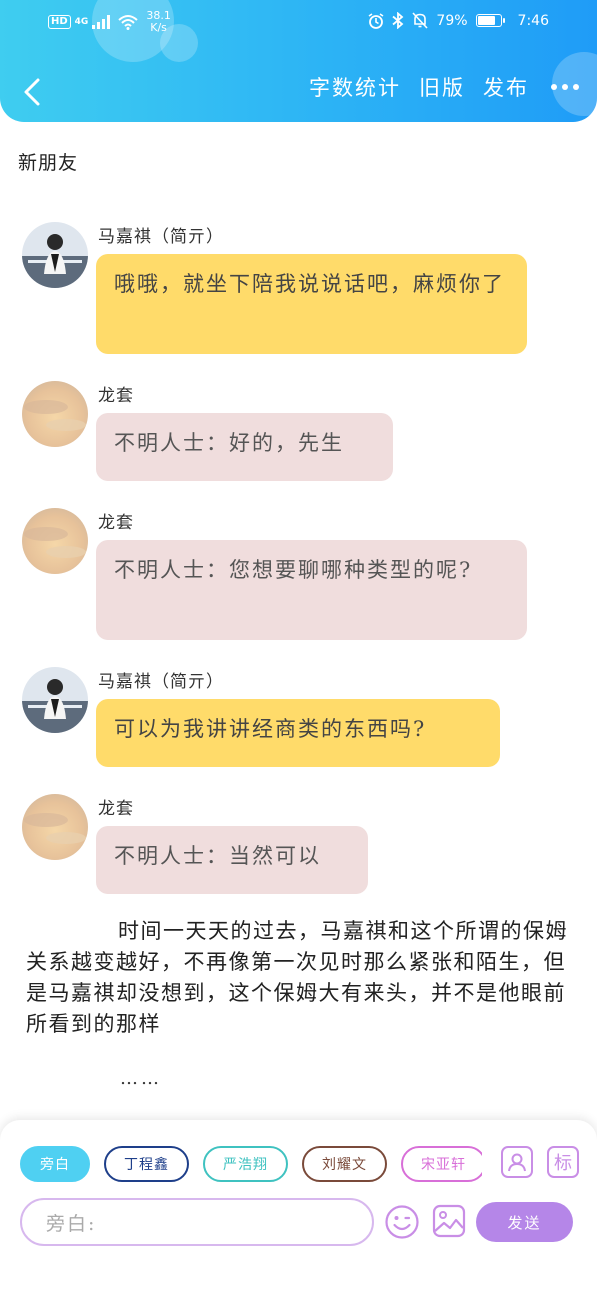 This screenshot has width=597, height=1290. I want to click on hd-badge: HD, so click(59, 22).